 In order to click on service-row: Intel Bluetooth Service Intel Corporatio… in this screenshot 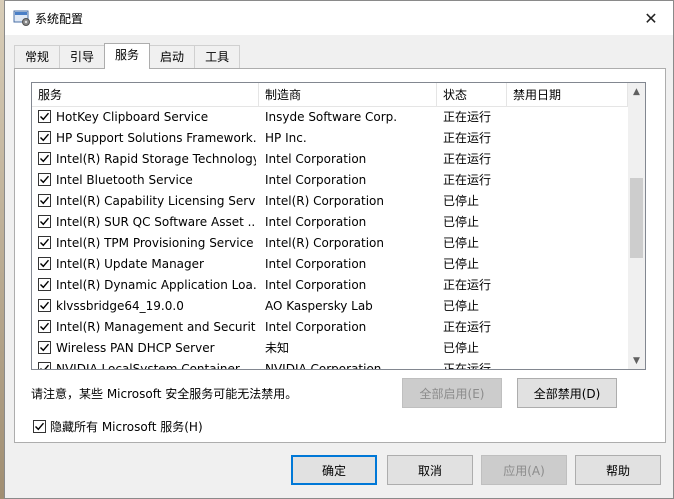, I will do `click(330, 180)`.